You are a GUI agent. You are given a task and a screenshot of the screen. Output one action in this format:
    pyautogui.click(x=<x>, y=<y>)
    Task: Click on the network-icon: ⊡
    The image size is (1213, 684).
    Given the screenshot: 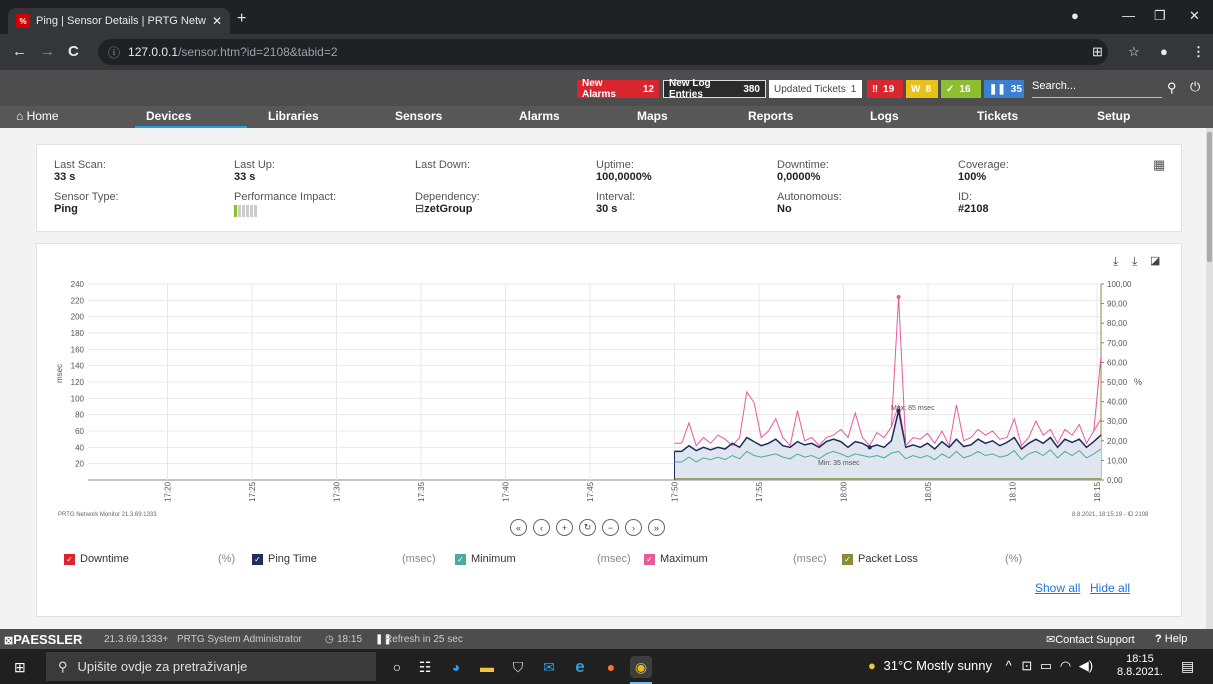 What is the action you would take?
    pyautogui.click(x=1026, y=665)
    